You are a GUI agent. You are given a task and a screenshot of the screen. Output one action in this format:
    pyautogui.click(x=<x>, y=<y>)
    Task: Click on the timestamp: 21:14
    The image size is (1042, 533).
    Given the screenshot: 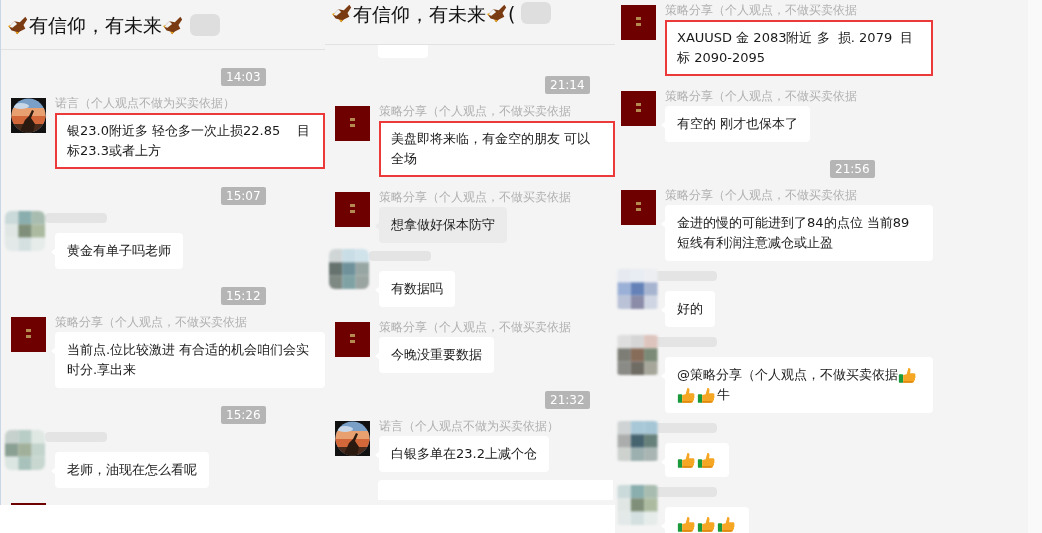 What is the action you would take?
    pyautogui.click(x=567, y=85)
    